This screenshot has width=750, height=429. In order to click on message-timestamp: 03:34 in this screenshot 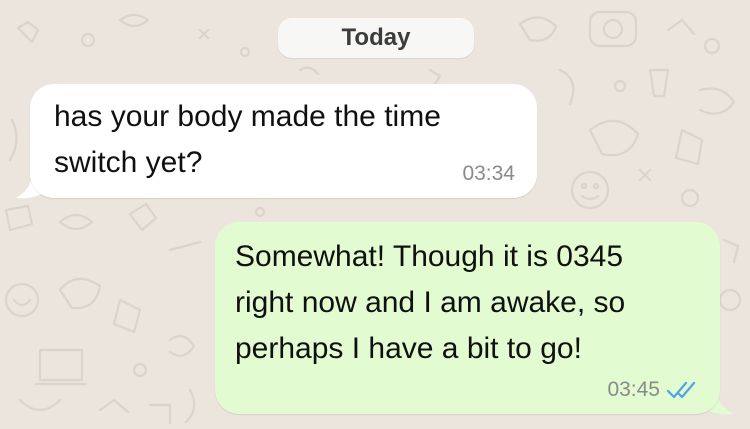, I will do `click(488, 173)`.